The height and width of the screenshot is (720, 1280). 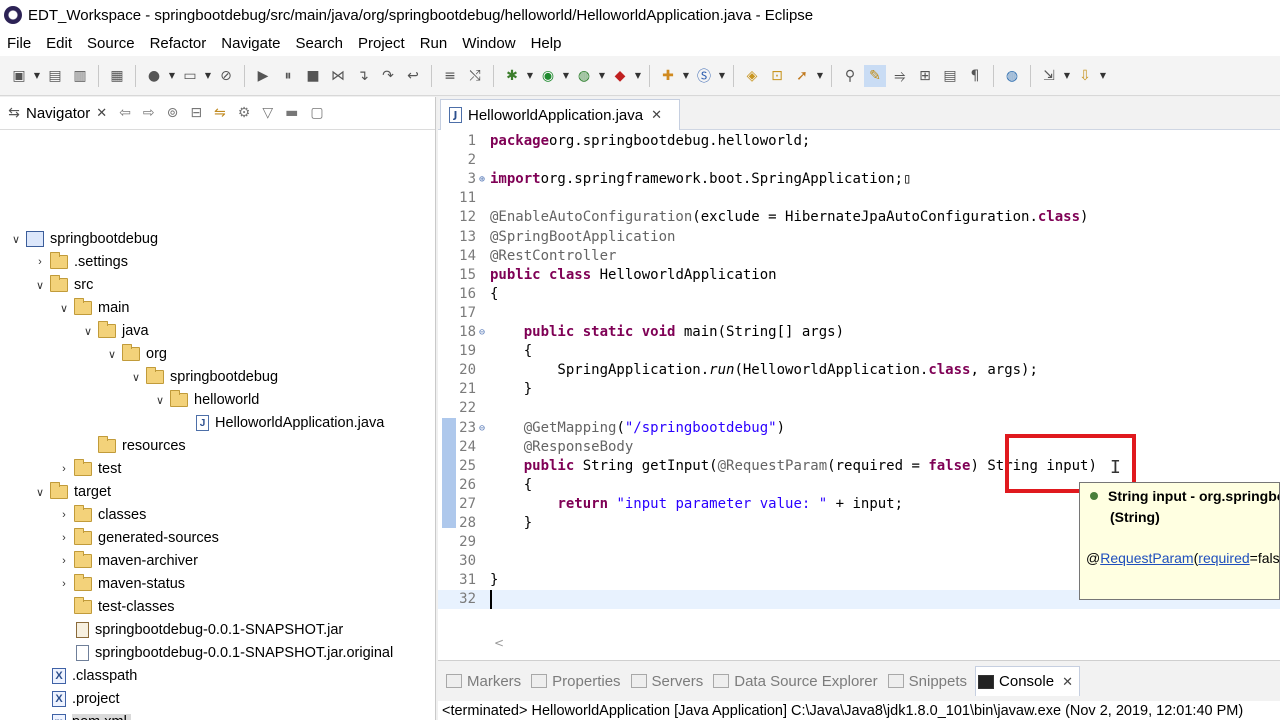 What do you see at coordinates (205, 400) in the screenshot?
I see `tree-item: ∨ helloworld` at bounding box center [205, 400].